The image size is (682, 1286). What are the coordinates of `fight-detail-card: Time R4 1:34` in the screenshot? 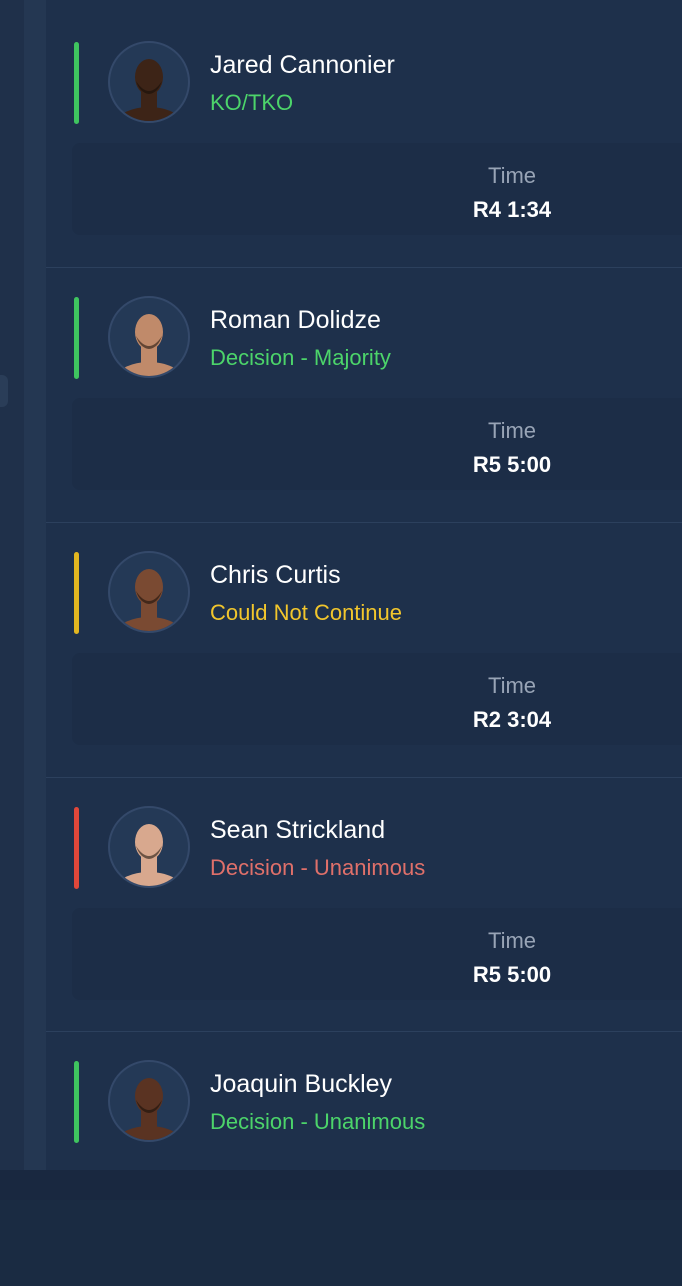 It's located at (377, 189).